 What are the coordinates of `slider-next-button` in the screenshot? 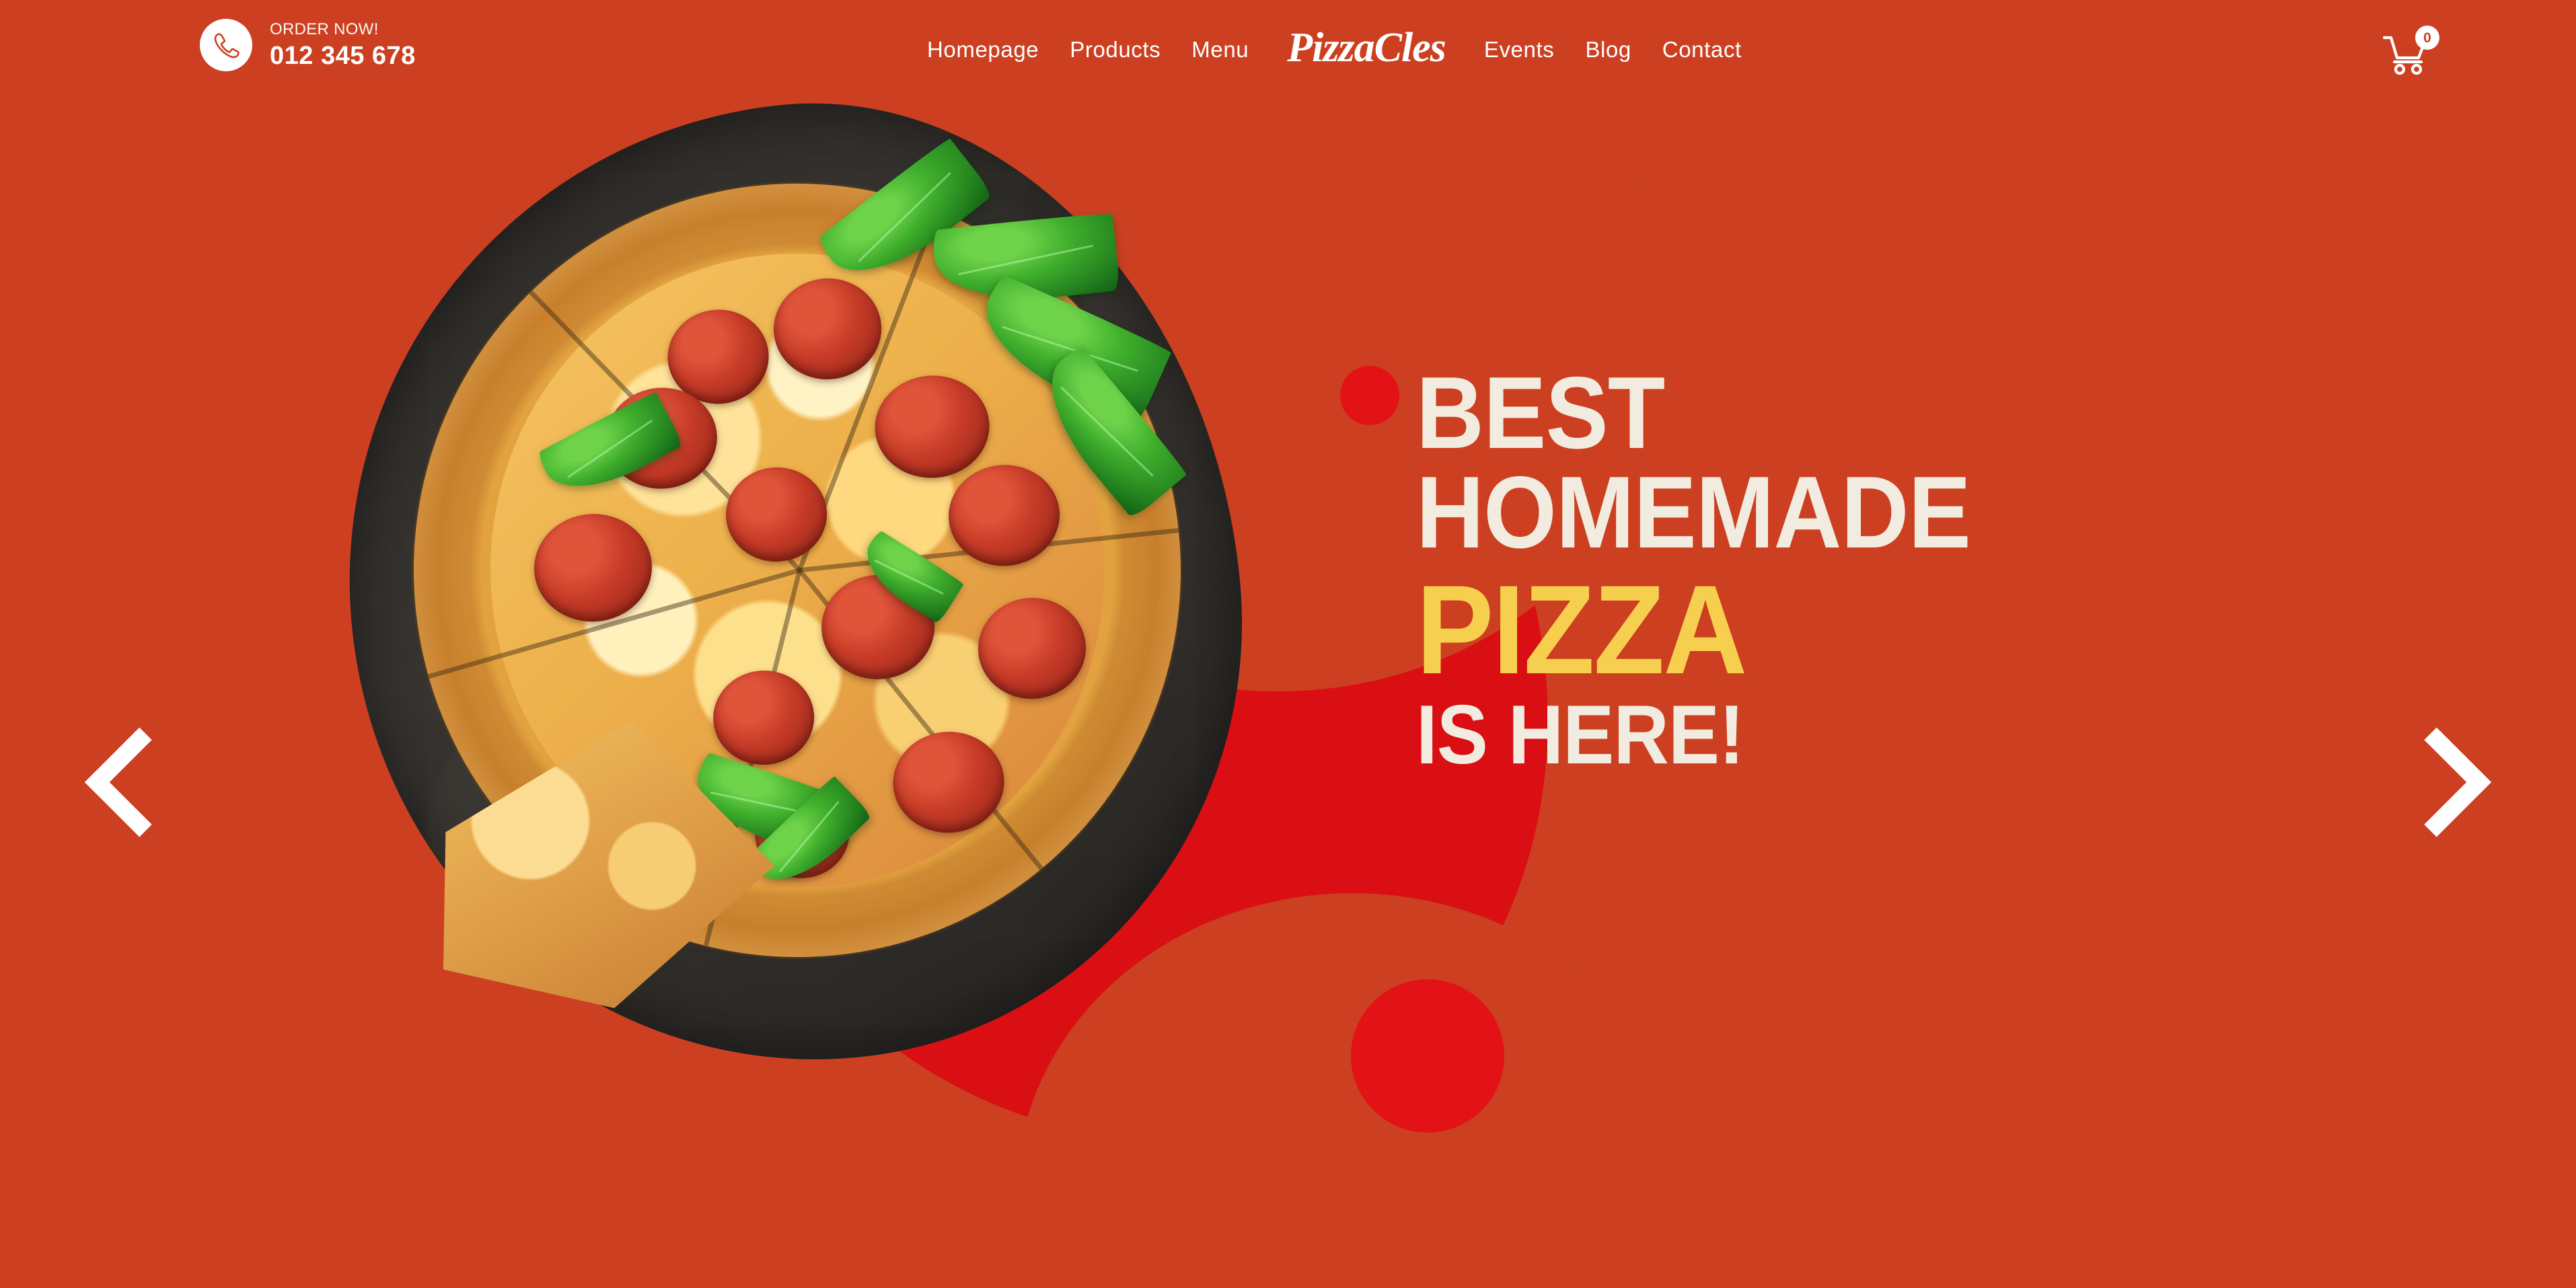 It's located at (2442, 782).